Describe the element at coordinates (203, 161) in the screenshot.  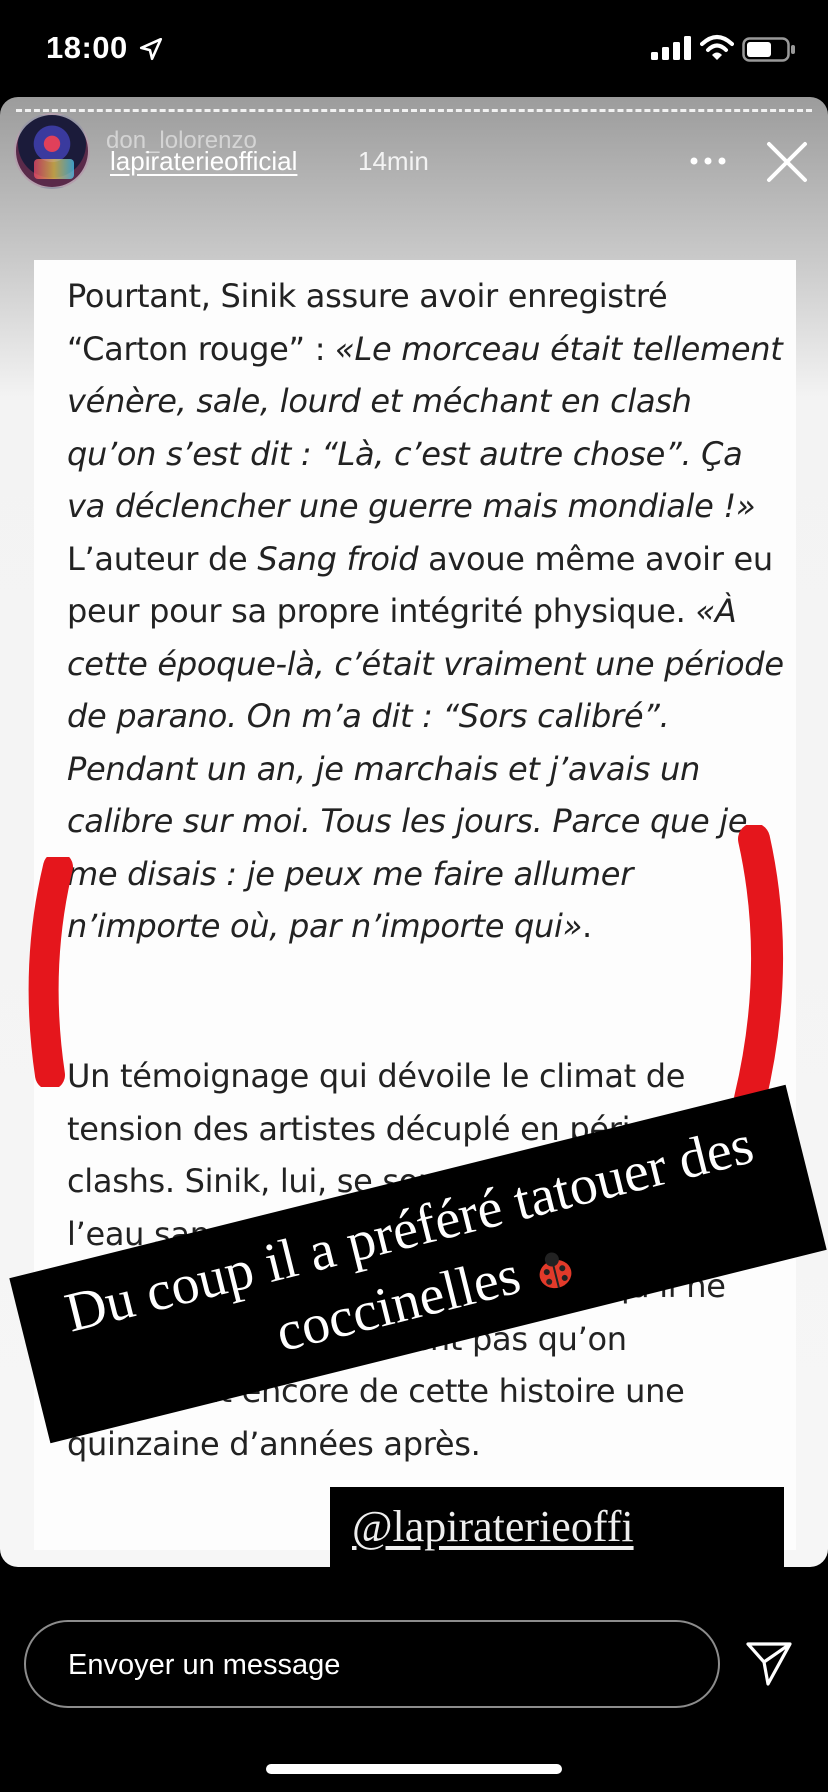
I see `account-name-link: lapiraterieofficial` at that location.